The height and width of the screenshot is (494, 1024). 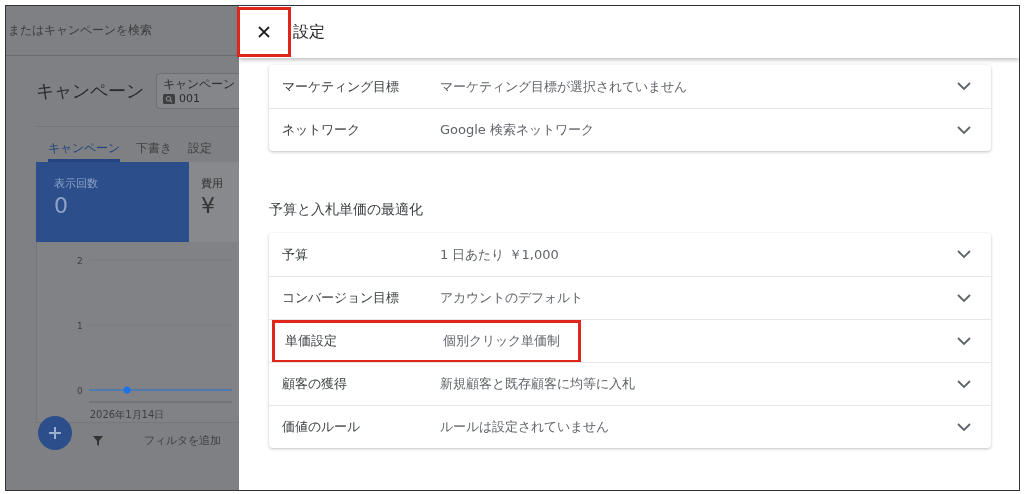 What do you see at coordinates (122, 31) in the screenshot?
I see `search-field: またはキャンペーンを検索` at bounding box center [122, 31].